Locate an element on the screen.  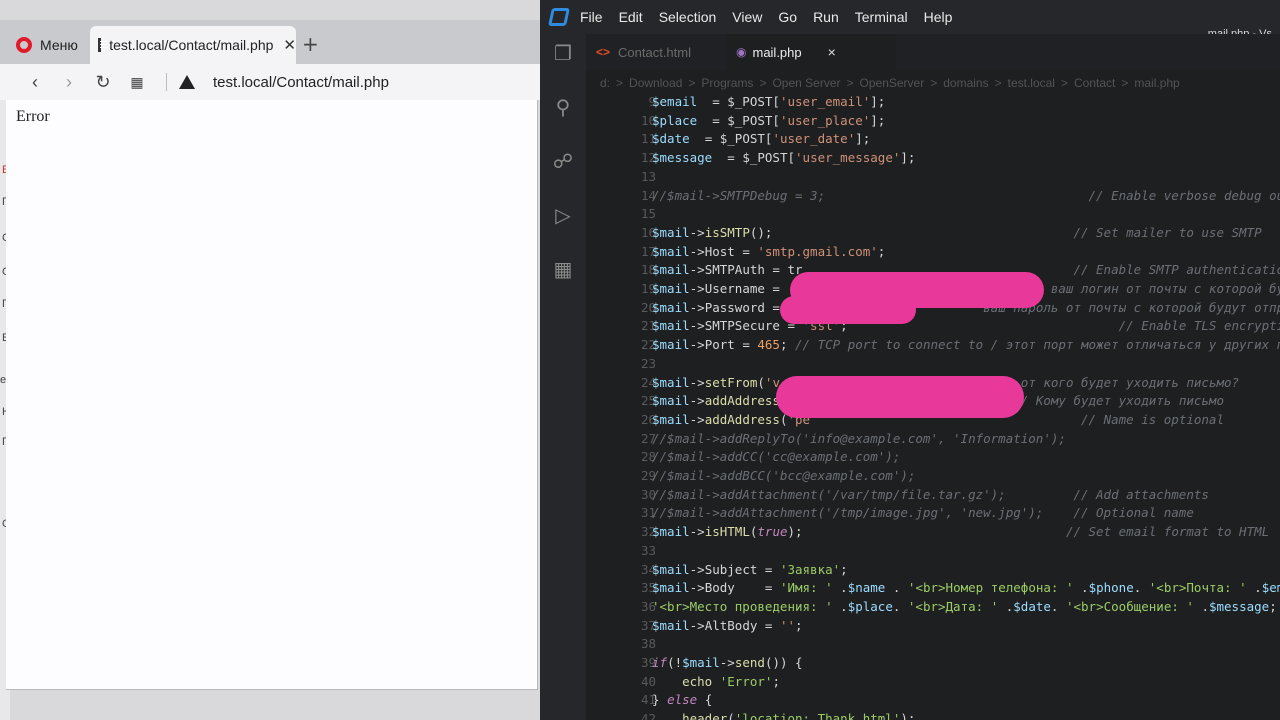
code-token: ; is located at coordinates (799, 625).